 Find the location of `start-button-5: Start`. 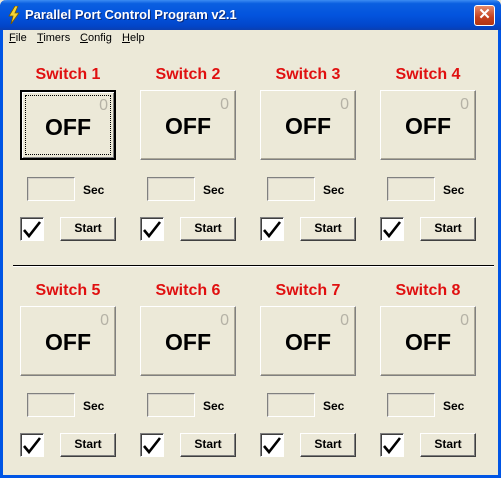

start-button-5: Start is located at coordinates (88, 445).